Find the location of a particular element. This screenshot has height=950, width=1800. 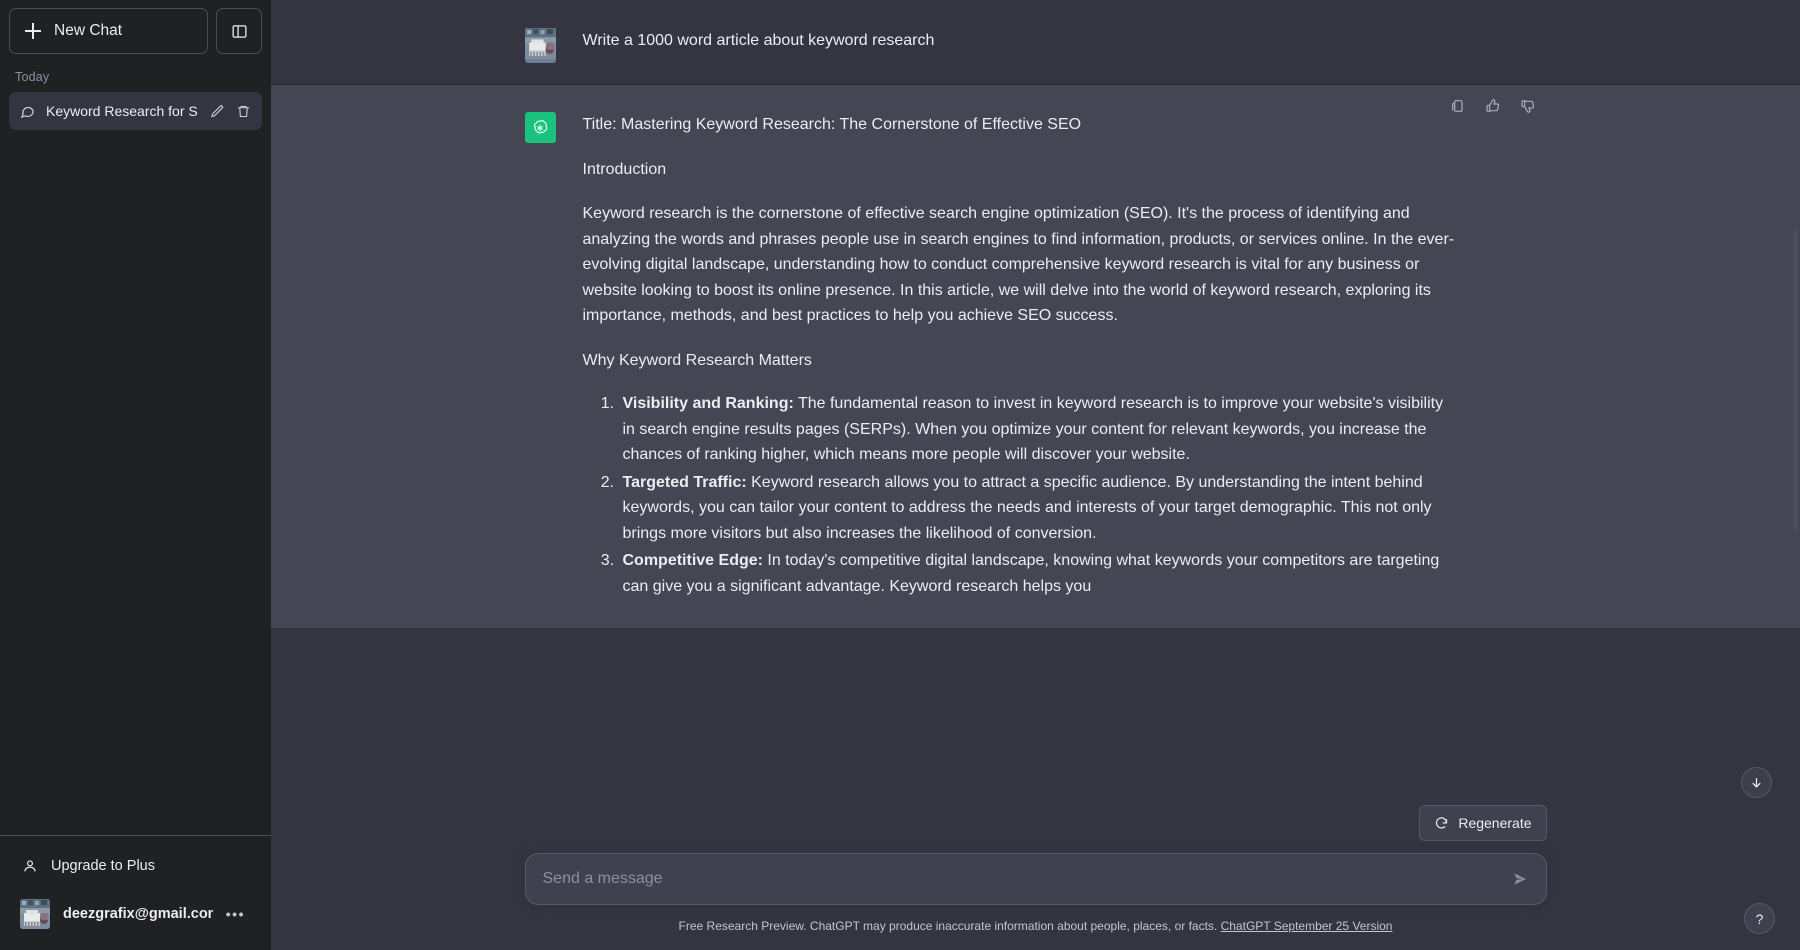

openai-flower-icon is located at coordinates (541, 126).